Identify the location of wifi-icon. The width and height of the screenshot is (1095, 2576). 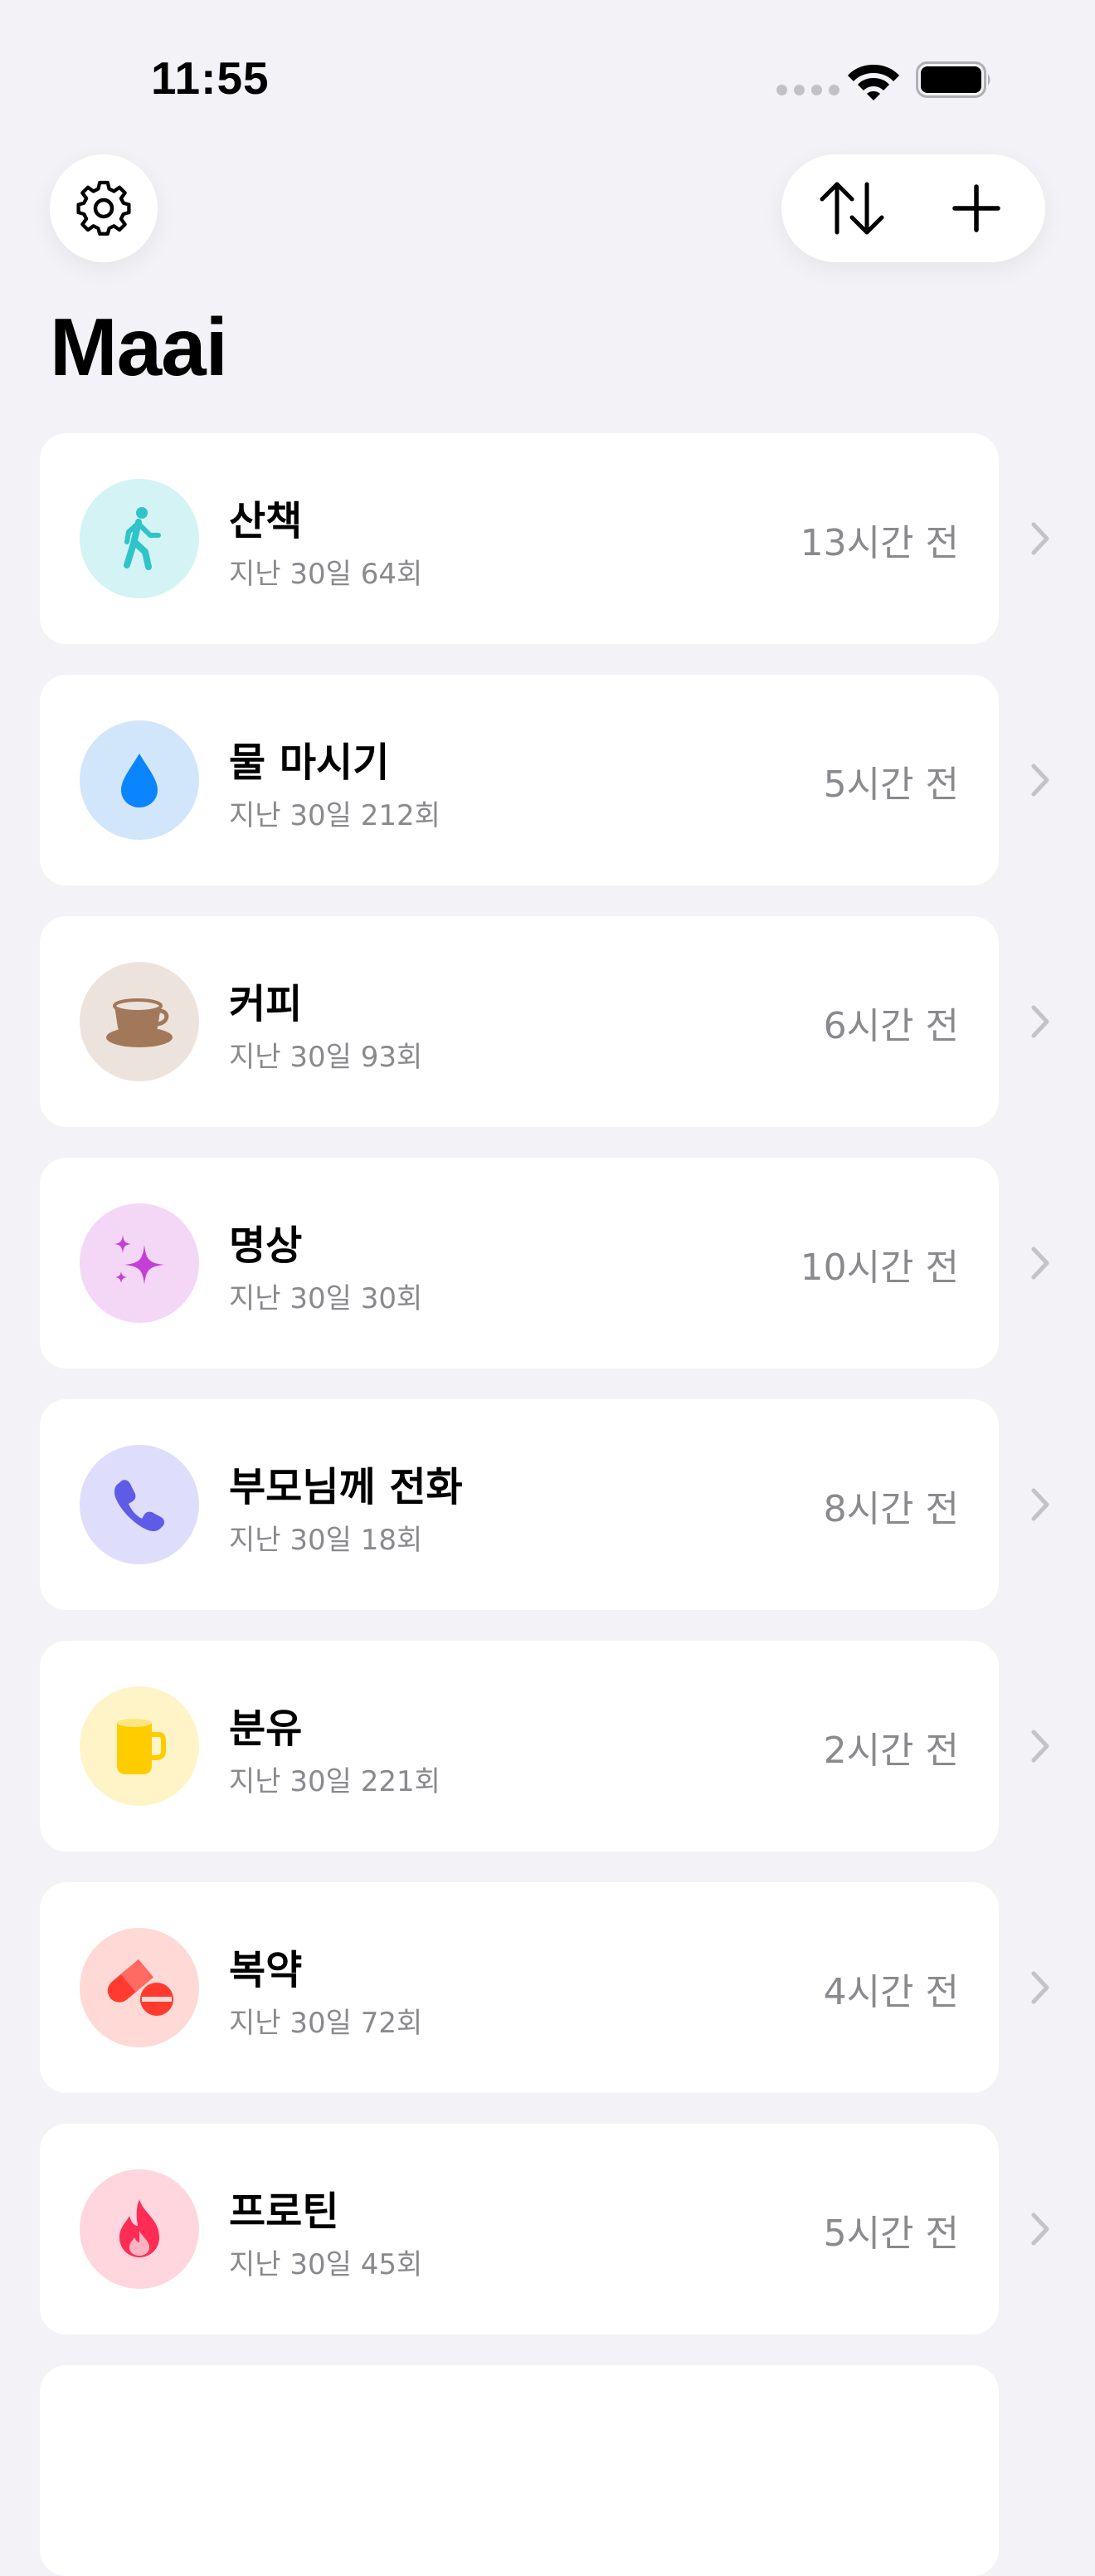
(873, 83).